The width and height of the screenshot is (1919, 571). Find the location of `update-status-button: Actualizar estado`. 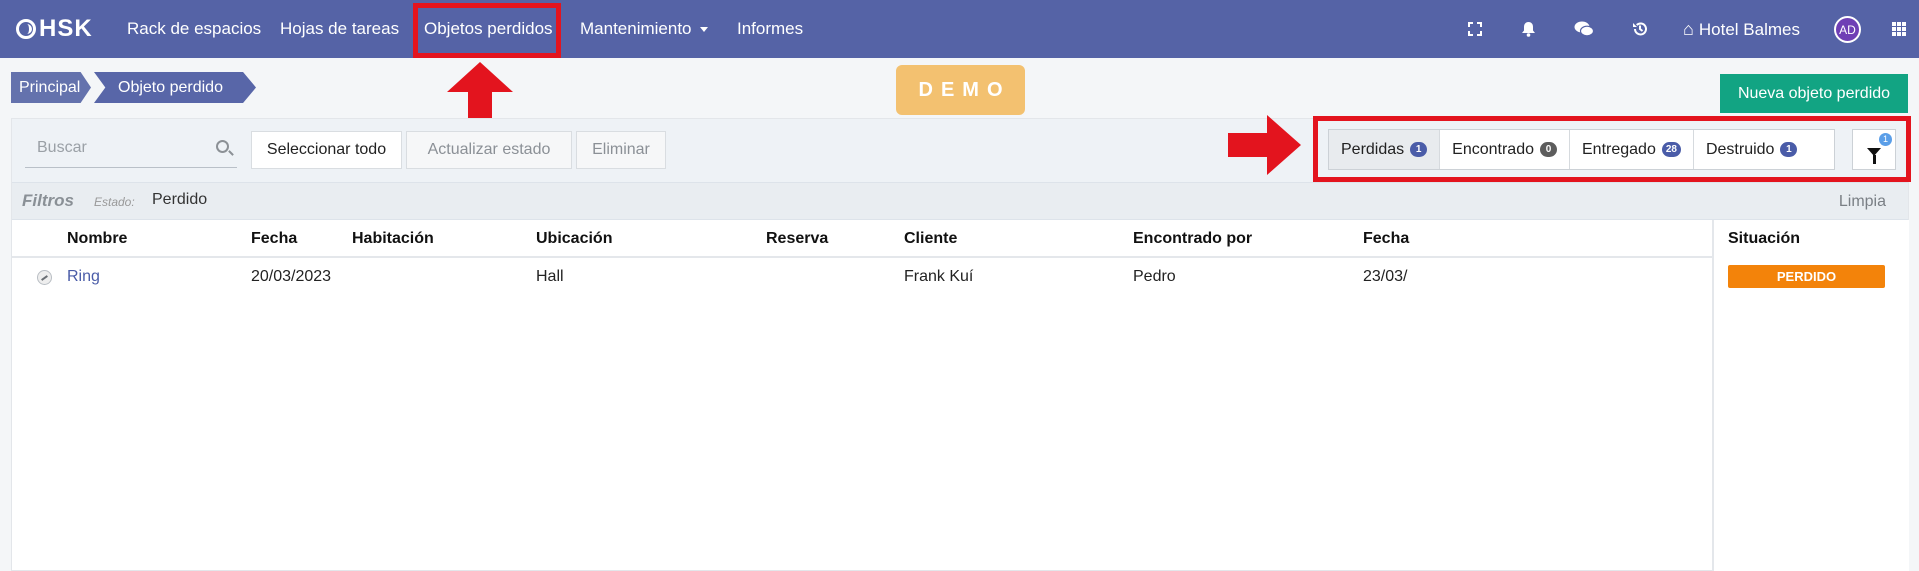

update-status-button: Actualizar estado is located at coordinates (489, 150).